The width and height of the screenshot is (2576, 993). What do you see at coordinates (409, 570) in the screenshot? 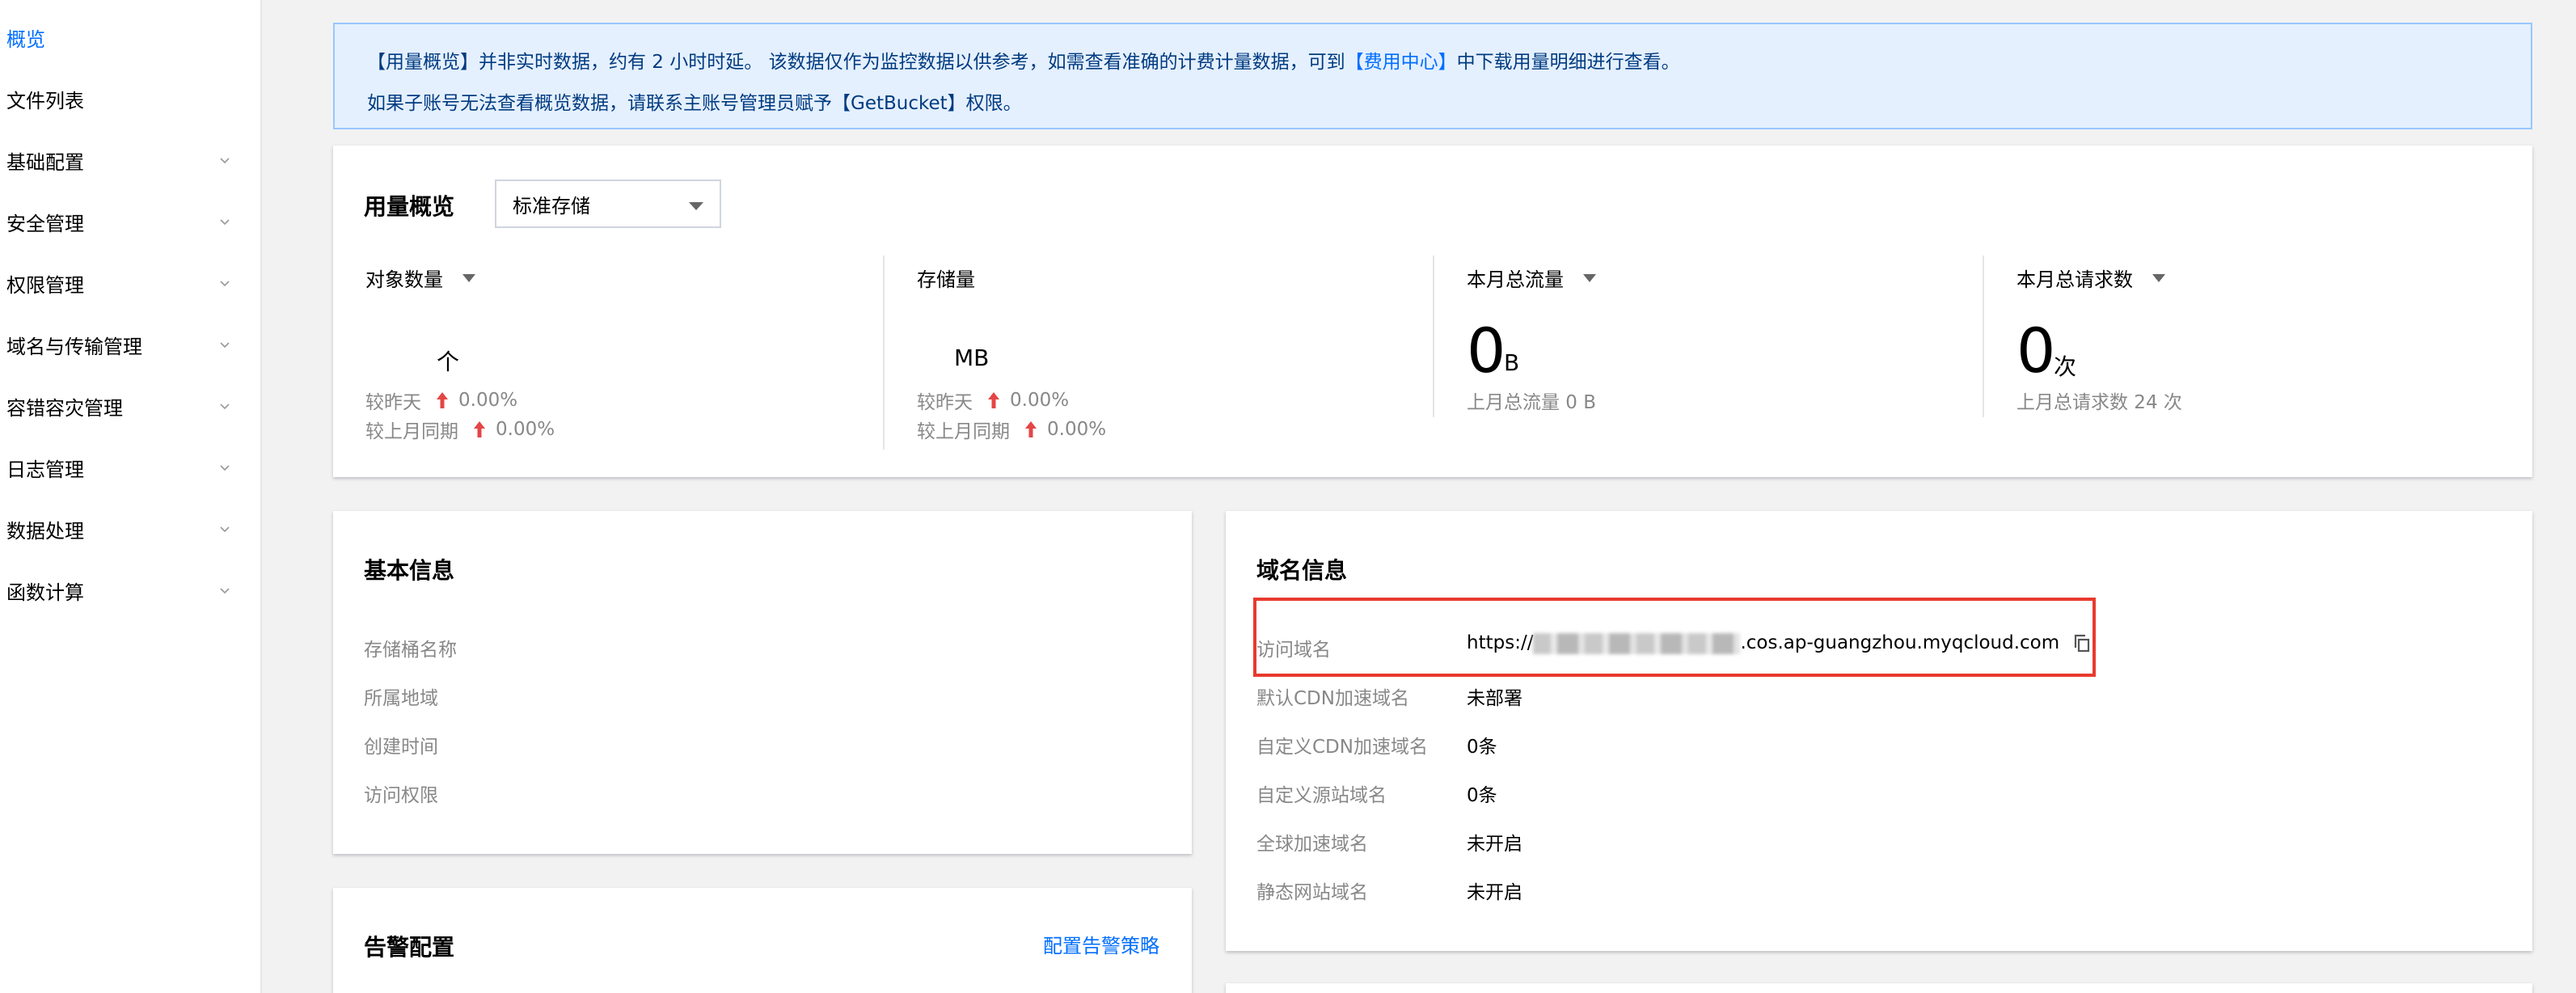
I see `basic-info-title: 基本信息` at bounding box center [409, 570].